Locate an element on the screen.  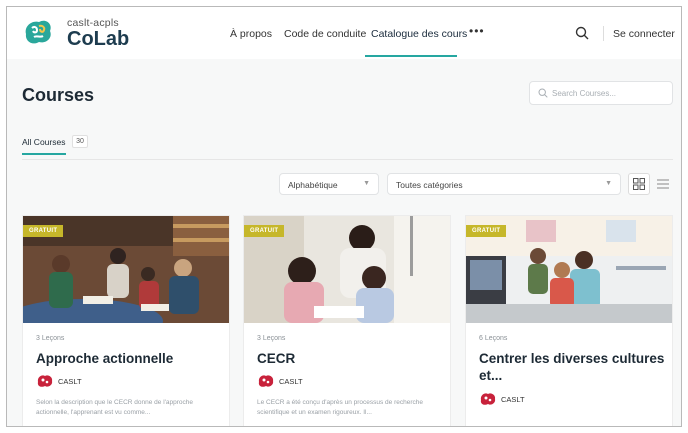
course-title: CECR is located at coordinates (350, 358).